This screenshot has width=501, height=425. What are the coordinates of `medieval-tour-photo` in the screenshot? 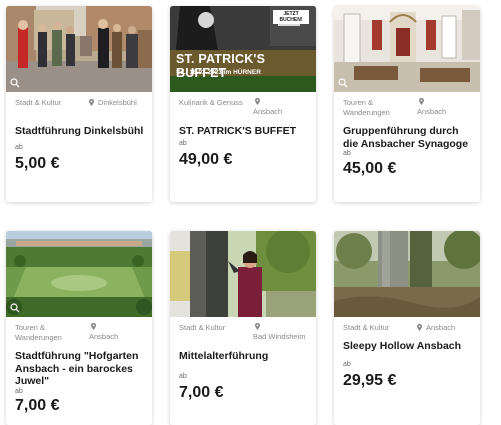 It's located at (243, 274).